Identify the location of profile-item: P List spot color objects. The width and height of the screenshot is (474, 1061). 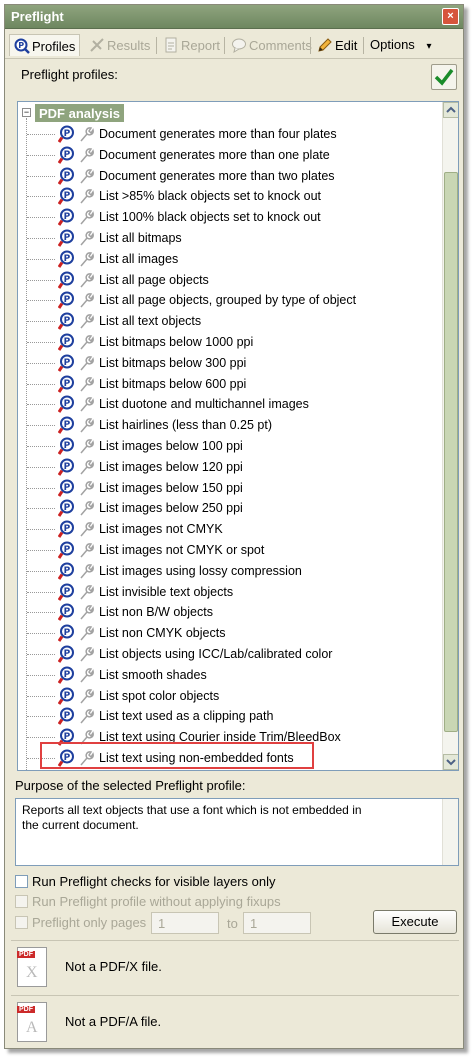
(237, 696).